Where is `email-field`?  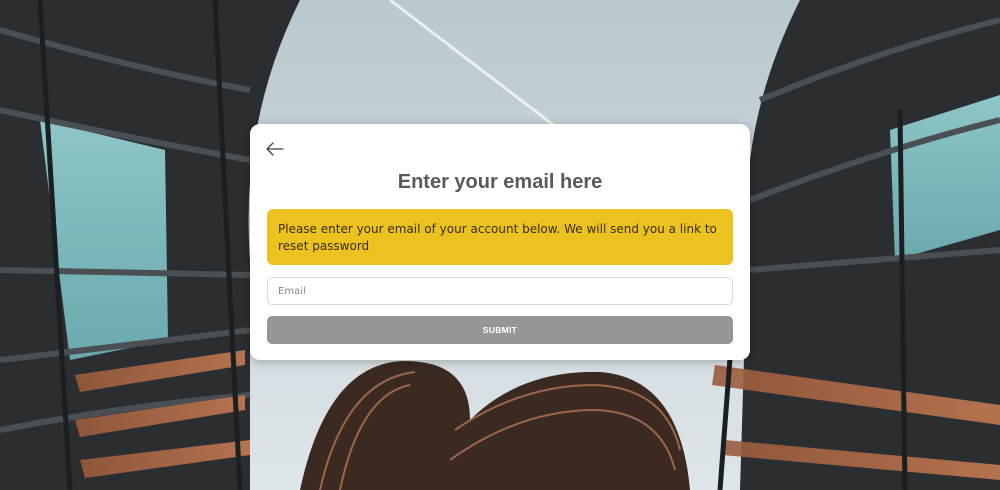 email-field is located at coordinates (500, 291).